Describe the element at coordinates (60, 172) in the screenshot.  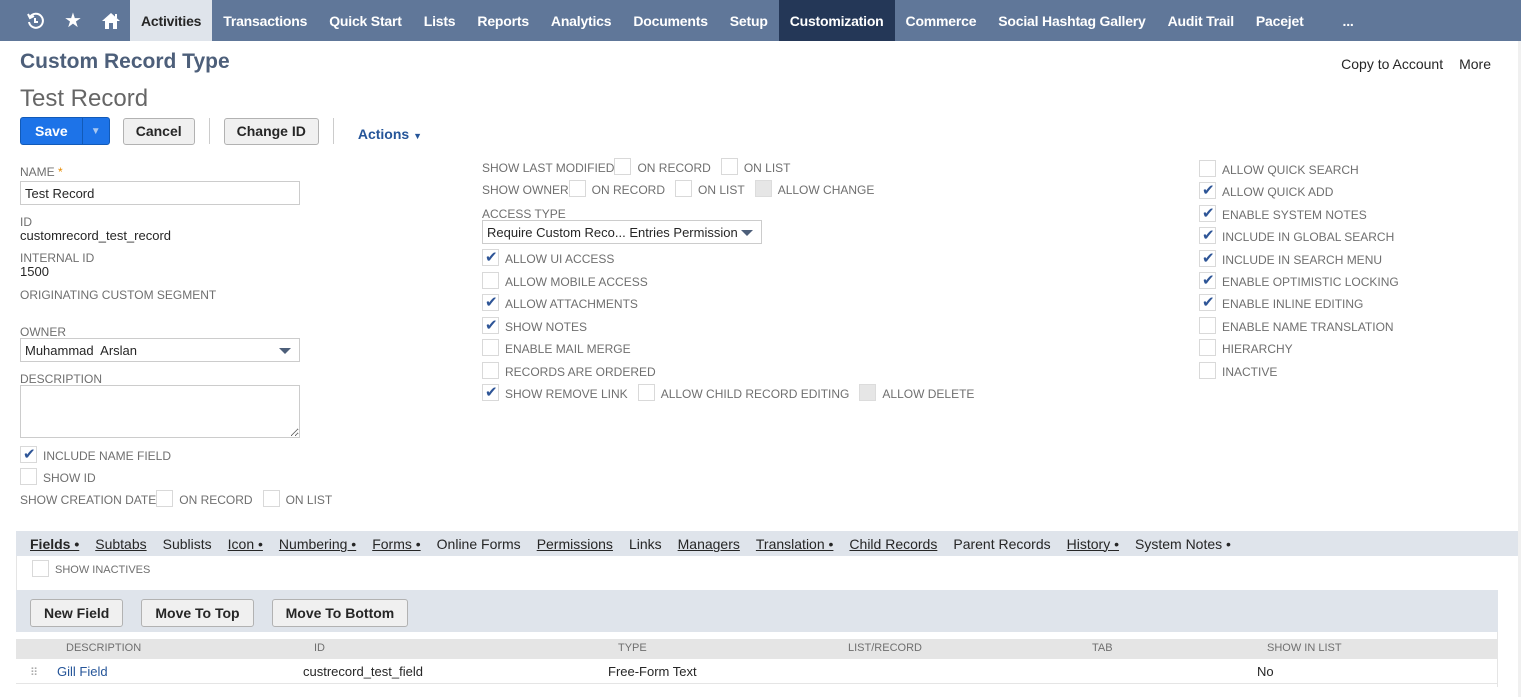
I see `required-marker: *` at that location.